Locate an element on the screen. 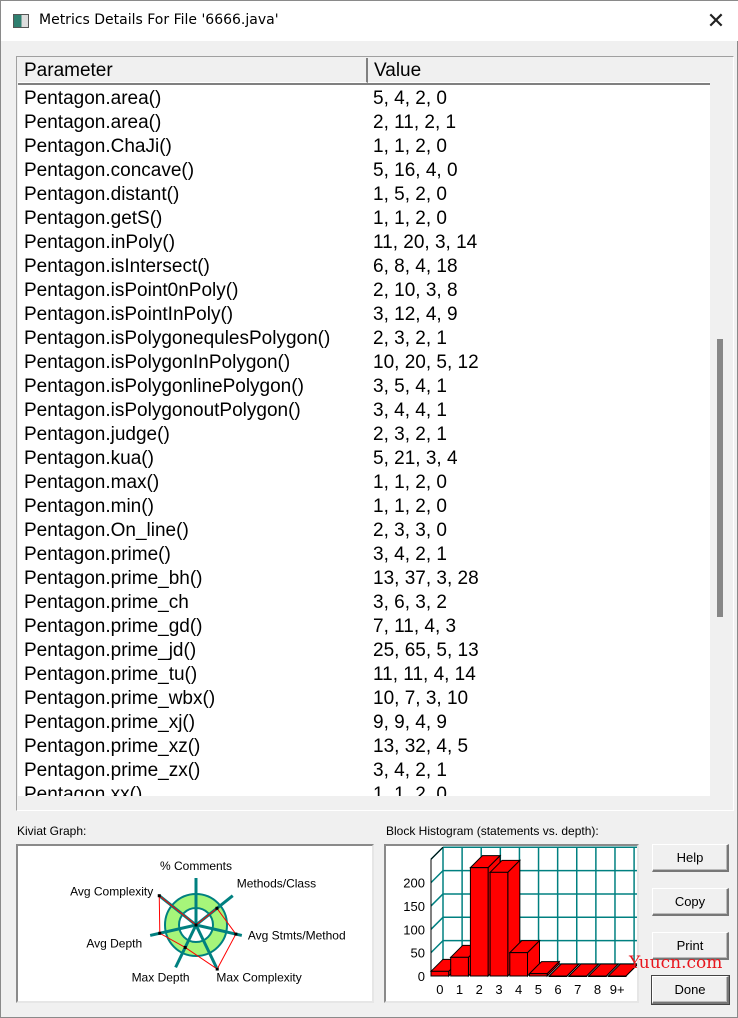 Image resolution: width=738 pixels, height=1018 pixels. value-cell: 25, 65, 5, 13 is located at coordinates (426, 650).